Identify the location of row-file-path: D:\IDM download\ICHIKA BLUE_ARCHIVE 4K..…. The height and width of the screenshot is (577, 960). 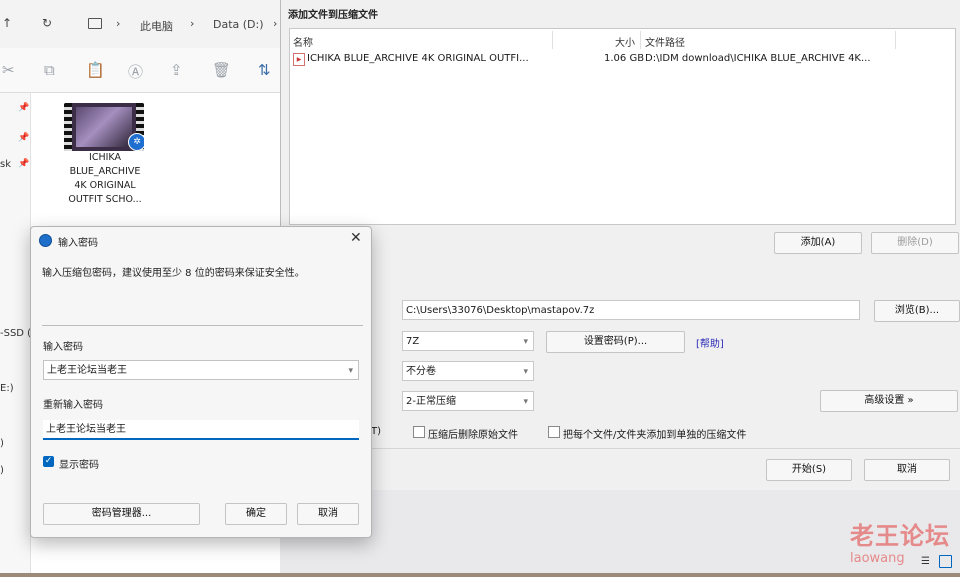
(758, 58).